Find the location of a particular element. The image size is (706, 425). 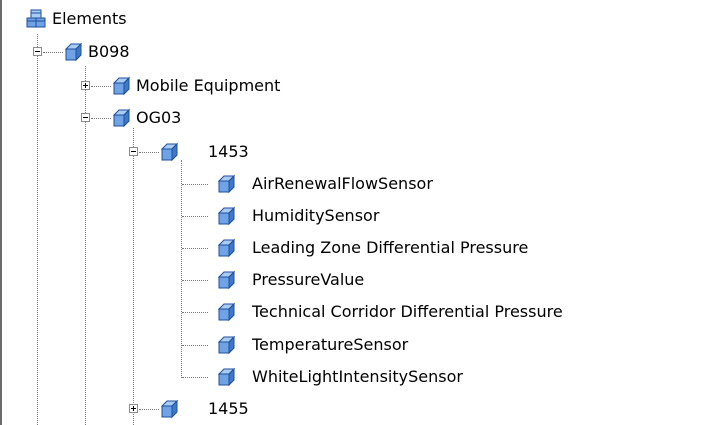

tree-node-label: PressureValue is located at coordinates (308, 280).